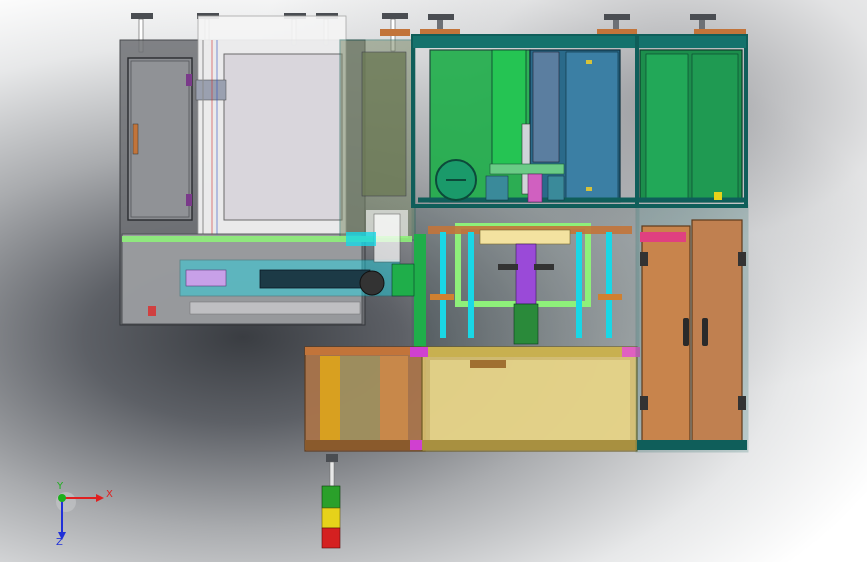 This screenshot has height=562, width=867. I want to click on z-axis-label: Z, so click(59, 542).